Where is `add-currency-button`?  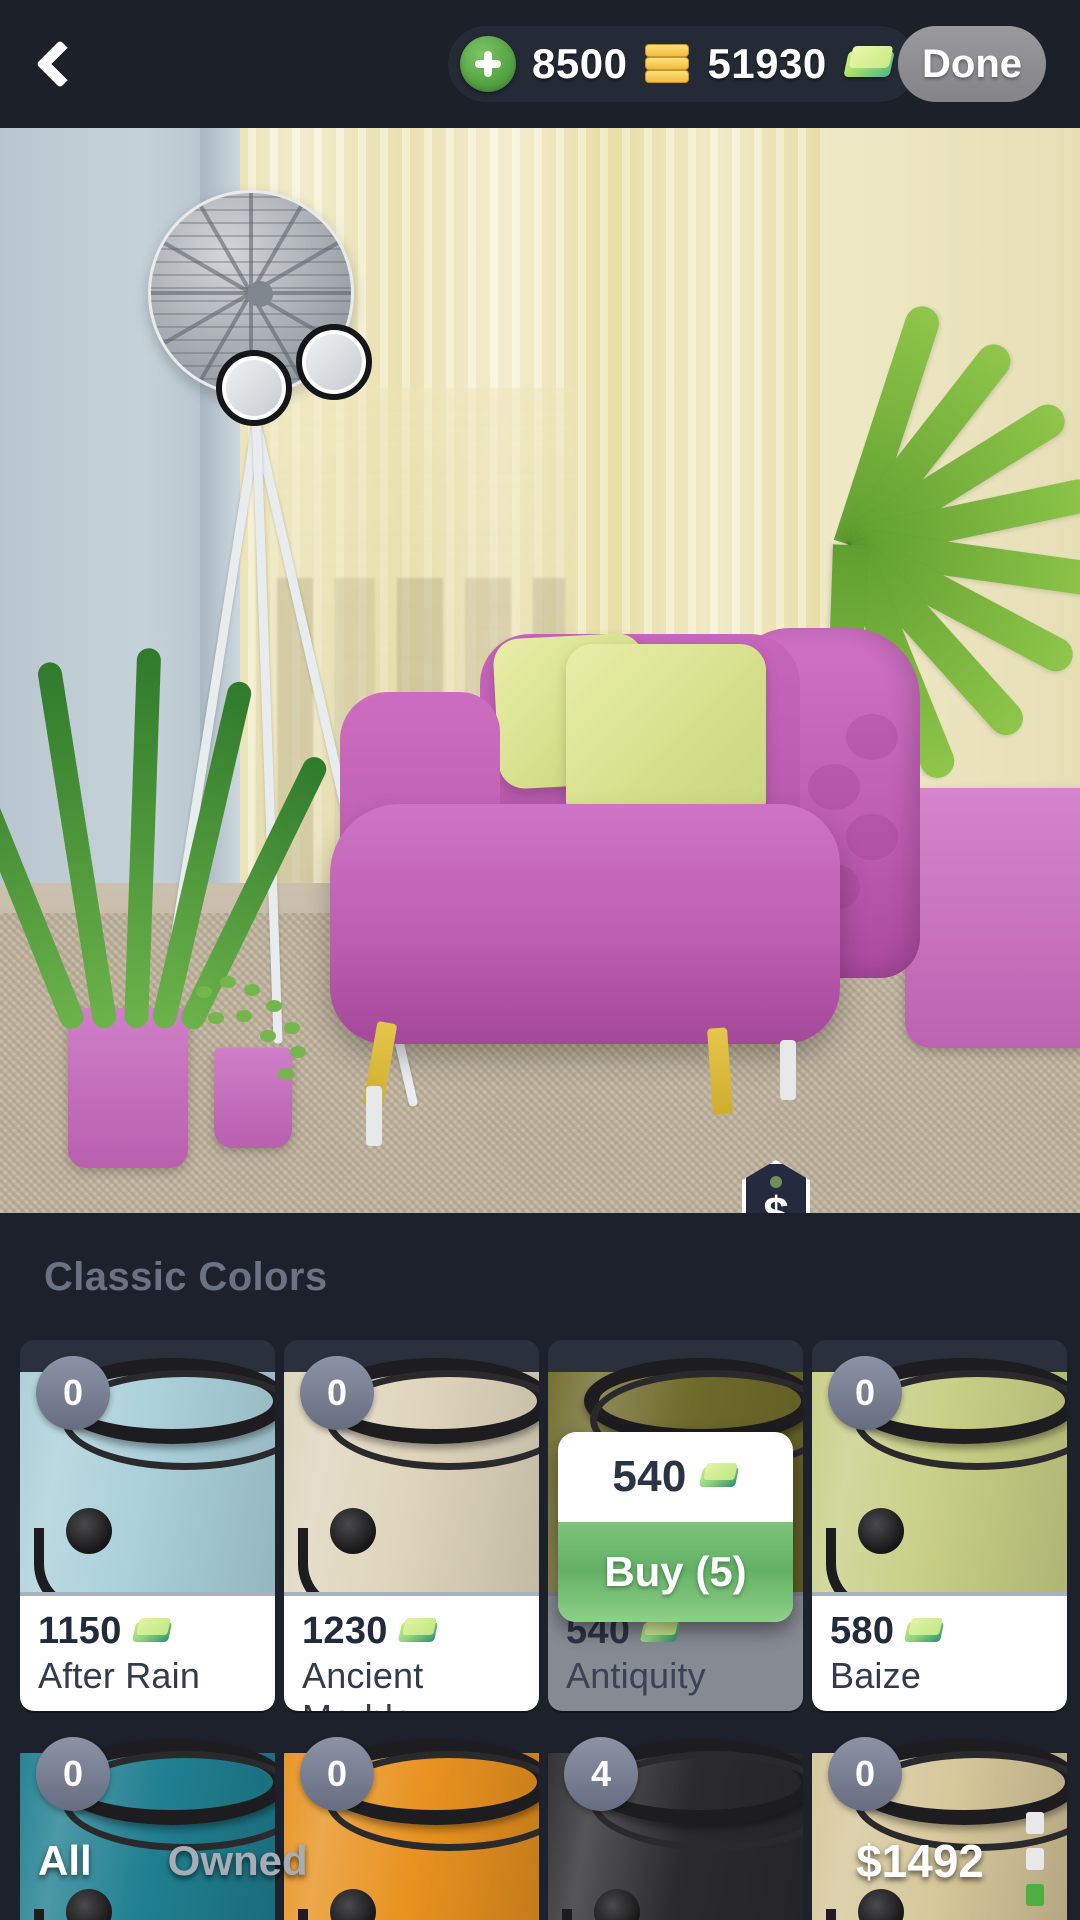 add-currency-button is located at coordinates (488, 64).